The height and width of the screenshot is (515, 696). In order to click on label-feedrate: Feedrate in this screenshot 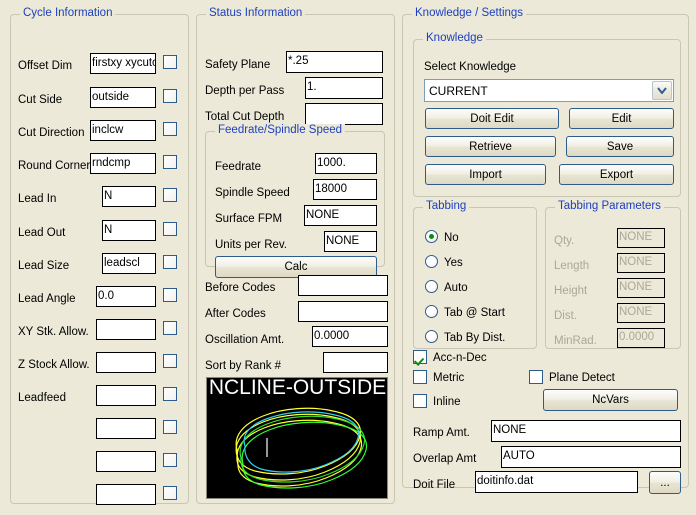, I will do `click(238, 167)`.